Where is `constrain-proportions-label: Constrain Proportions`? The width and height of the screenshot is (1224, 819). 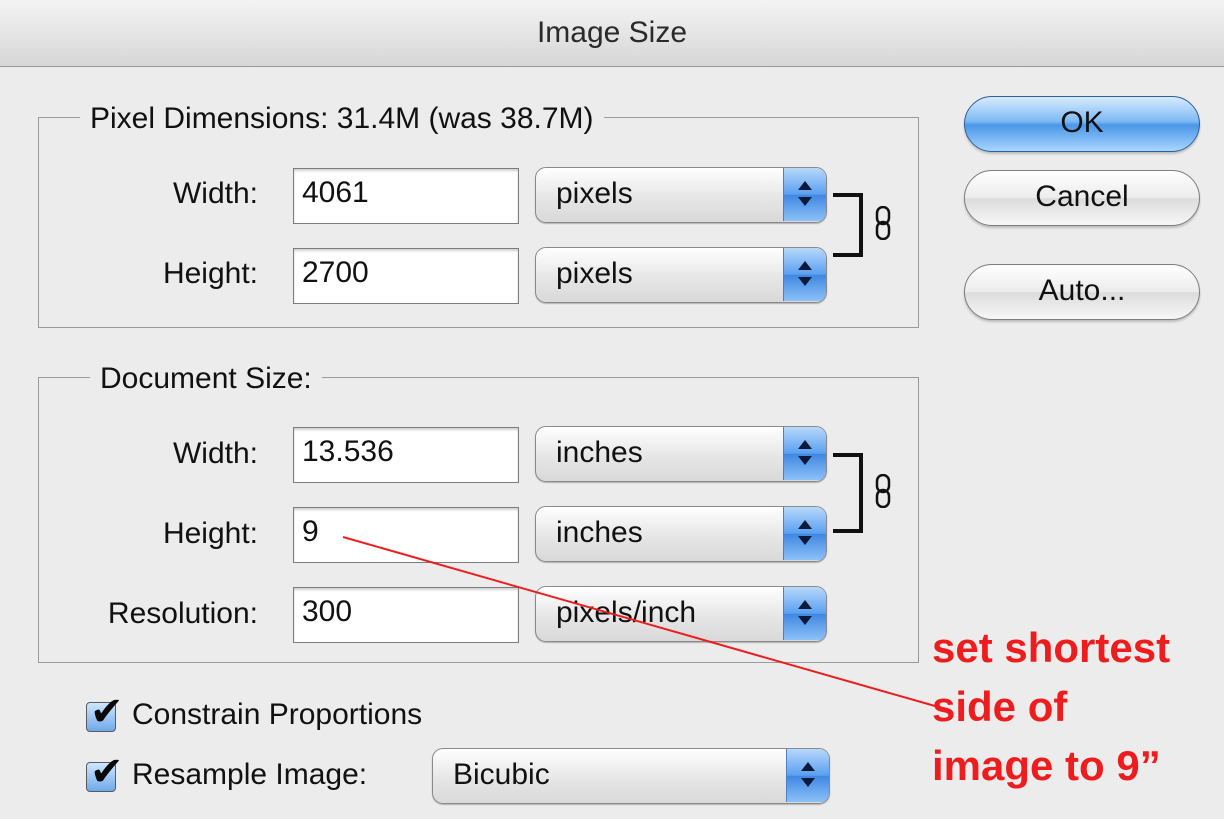 constrain-proportions-label: Constrain Proportions is located at coordinates (277, 714).